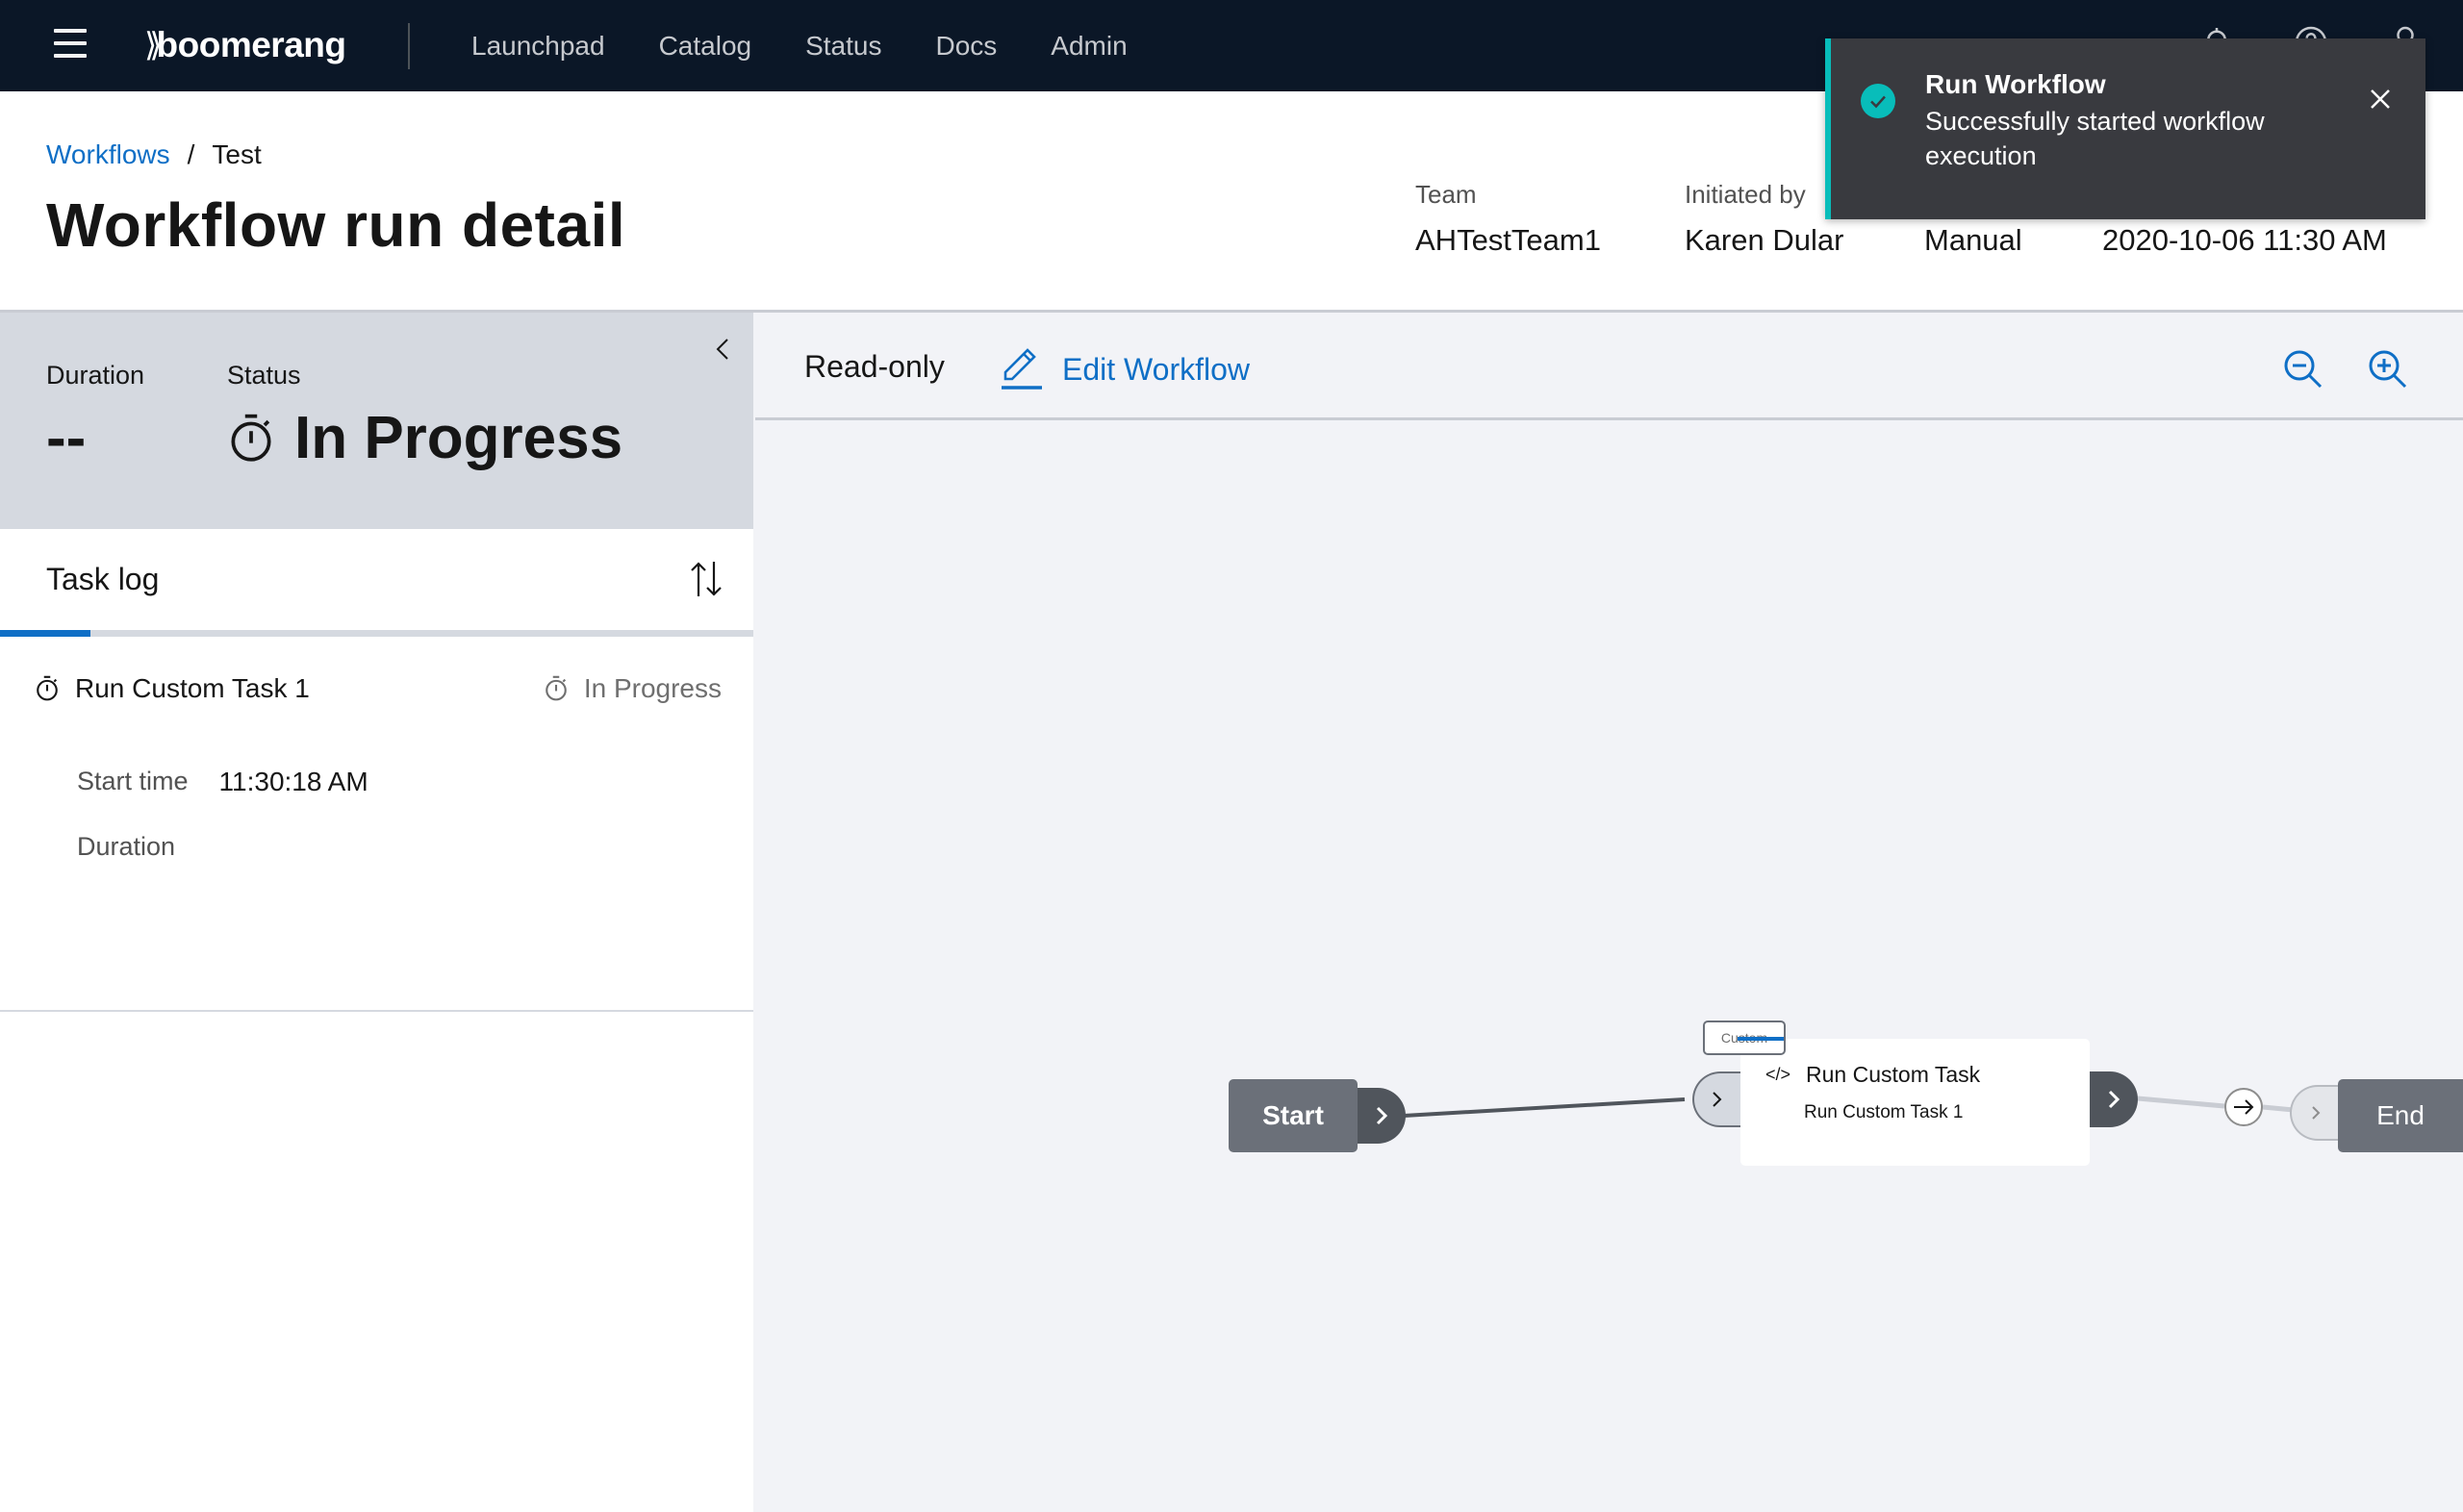 This screenshot has height=1512, width=2463. What do you see at coordinates (1761, 1039) in the screenshot?
I see `task-tag-indicator` at bounding box center [1761, 1039].